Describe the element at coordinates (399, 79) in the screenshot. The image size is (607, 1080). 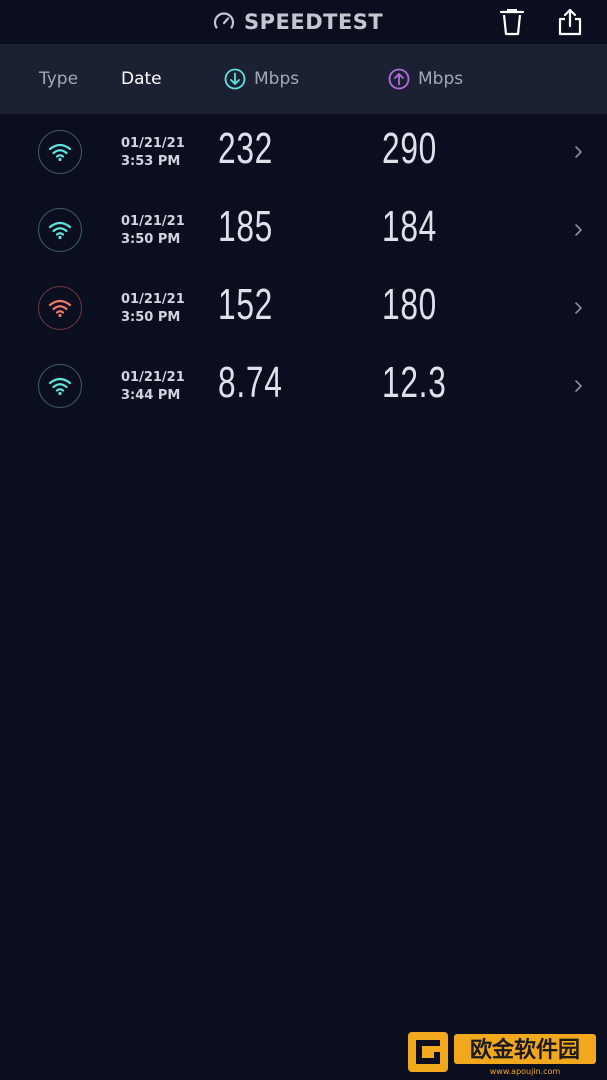
I see `upload-arrow-icon` at that location.